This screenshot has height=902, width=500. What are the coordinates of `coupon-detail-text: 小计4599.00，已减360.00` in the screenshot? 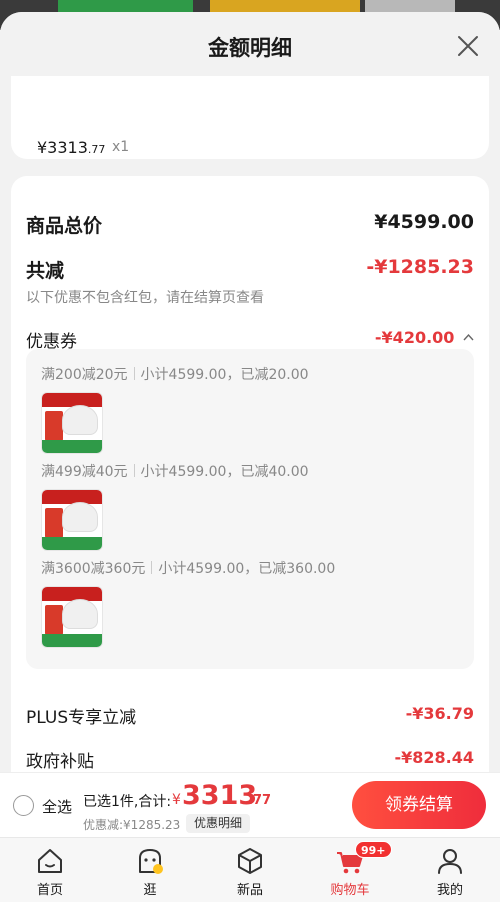 It's located at (247, 569).